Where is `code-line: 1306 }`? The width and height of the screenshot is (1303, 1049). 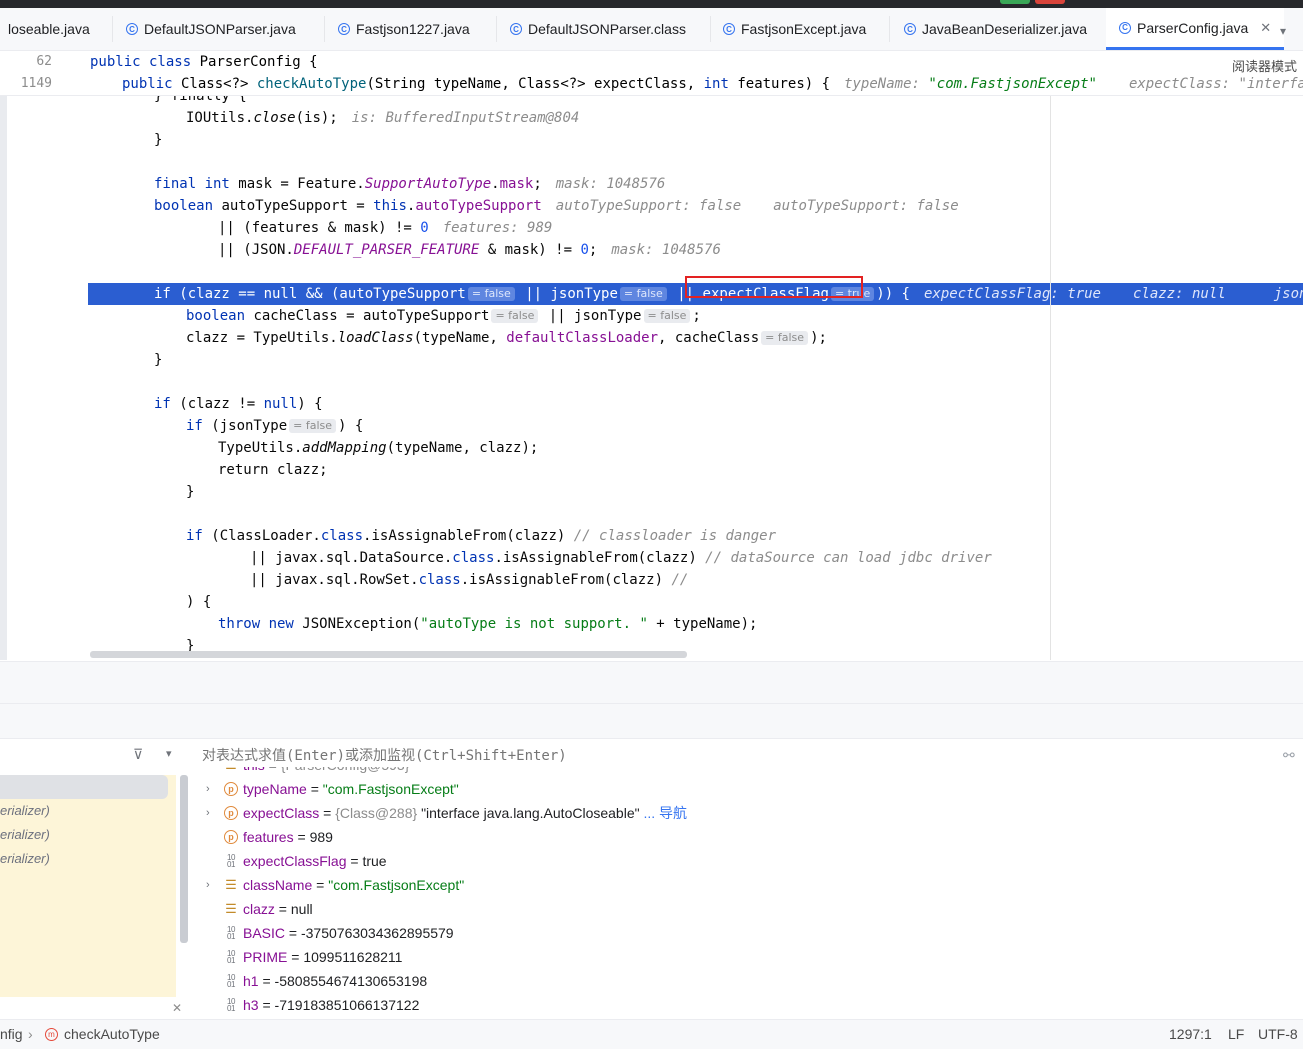
code-line: 1306 } is located at coordinates (695, 492).